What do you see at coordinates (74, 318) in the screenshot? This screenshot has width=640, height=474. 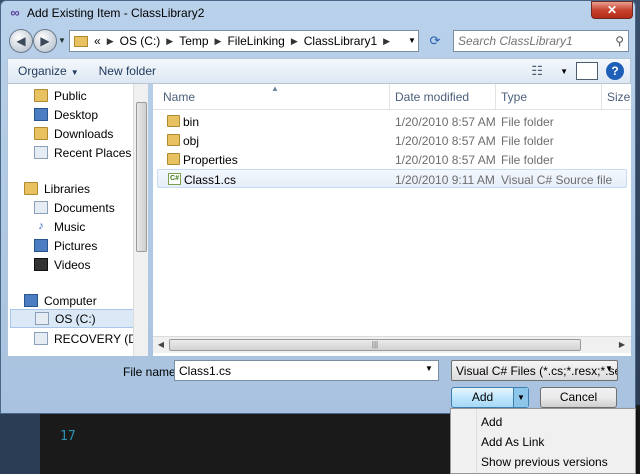 I see `nav-item-os-c: OS (C:)` at bounding box center [74, 318].